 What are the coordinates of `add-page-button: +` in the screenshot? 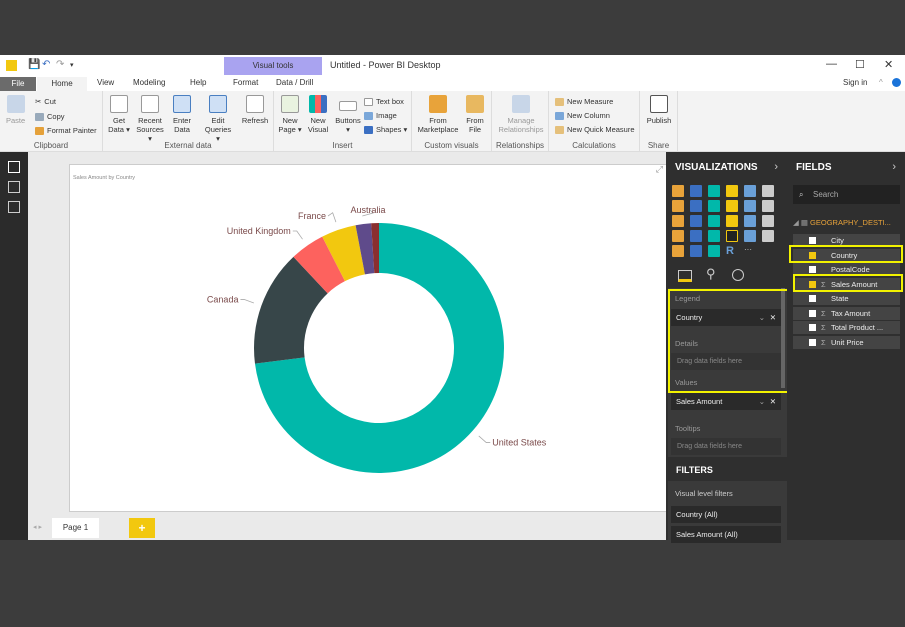 It's located at (142, 528).